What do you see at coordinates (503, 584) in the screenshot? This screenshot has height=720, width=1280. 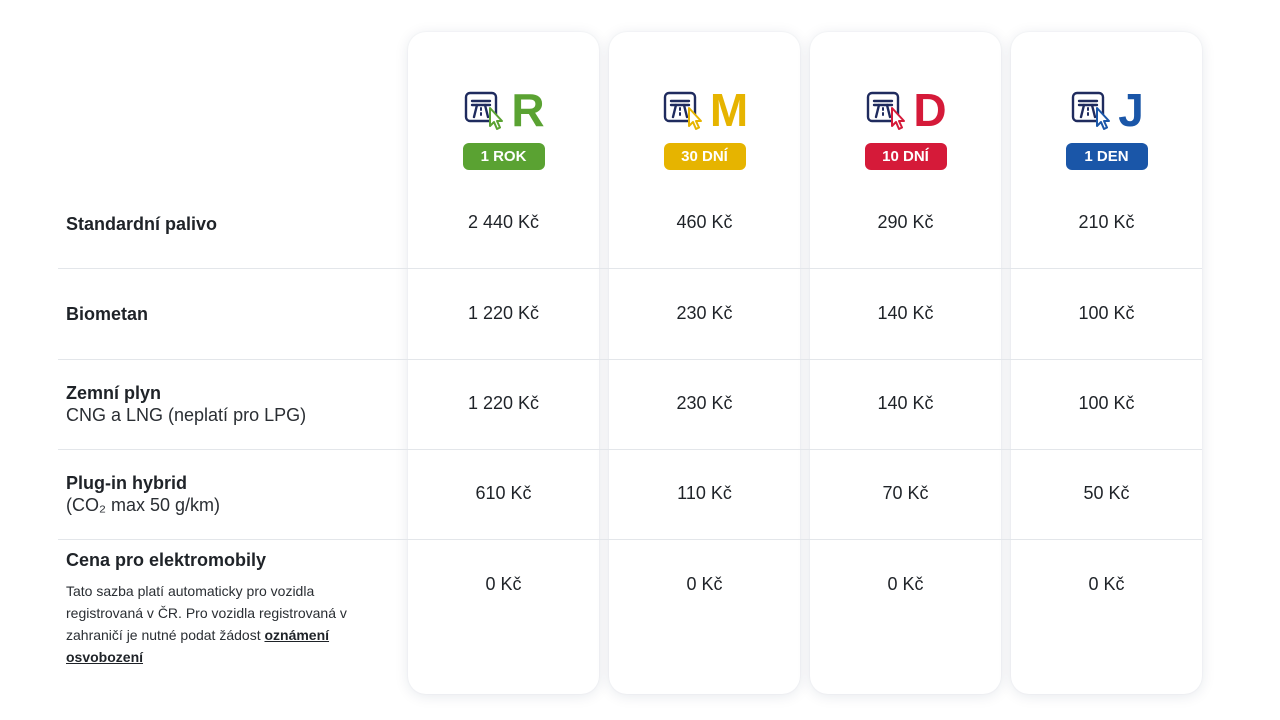 I see `price-electric-r: 0 Kč` at bounding box center [503, 584].